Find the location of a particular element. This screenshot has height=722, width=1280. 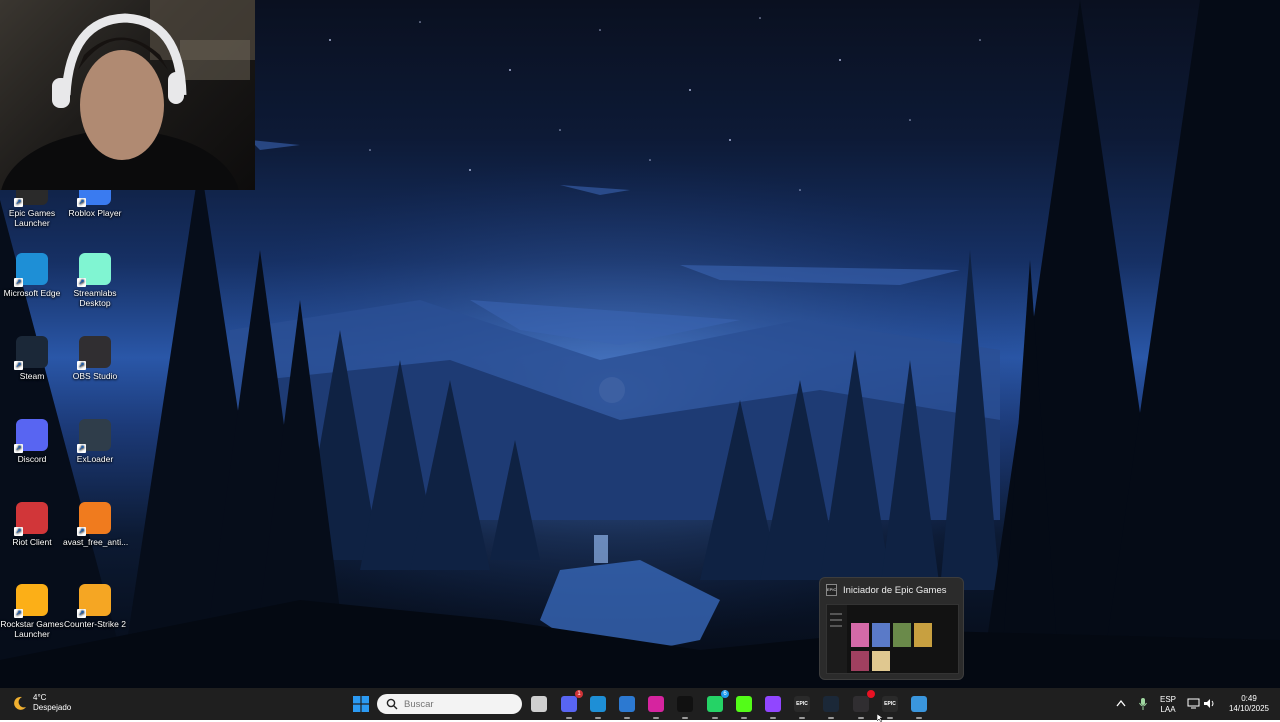

start-button is located at coordinates (361, 704).